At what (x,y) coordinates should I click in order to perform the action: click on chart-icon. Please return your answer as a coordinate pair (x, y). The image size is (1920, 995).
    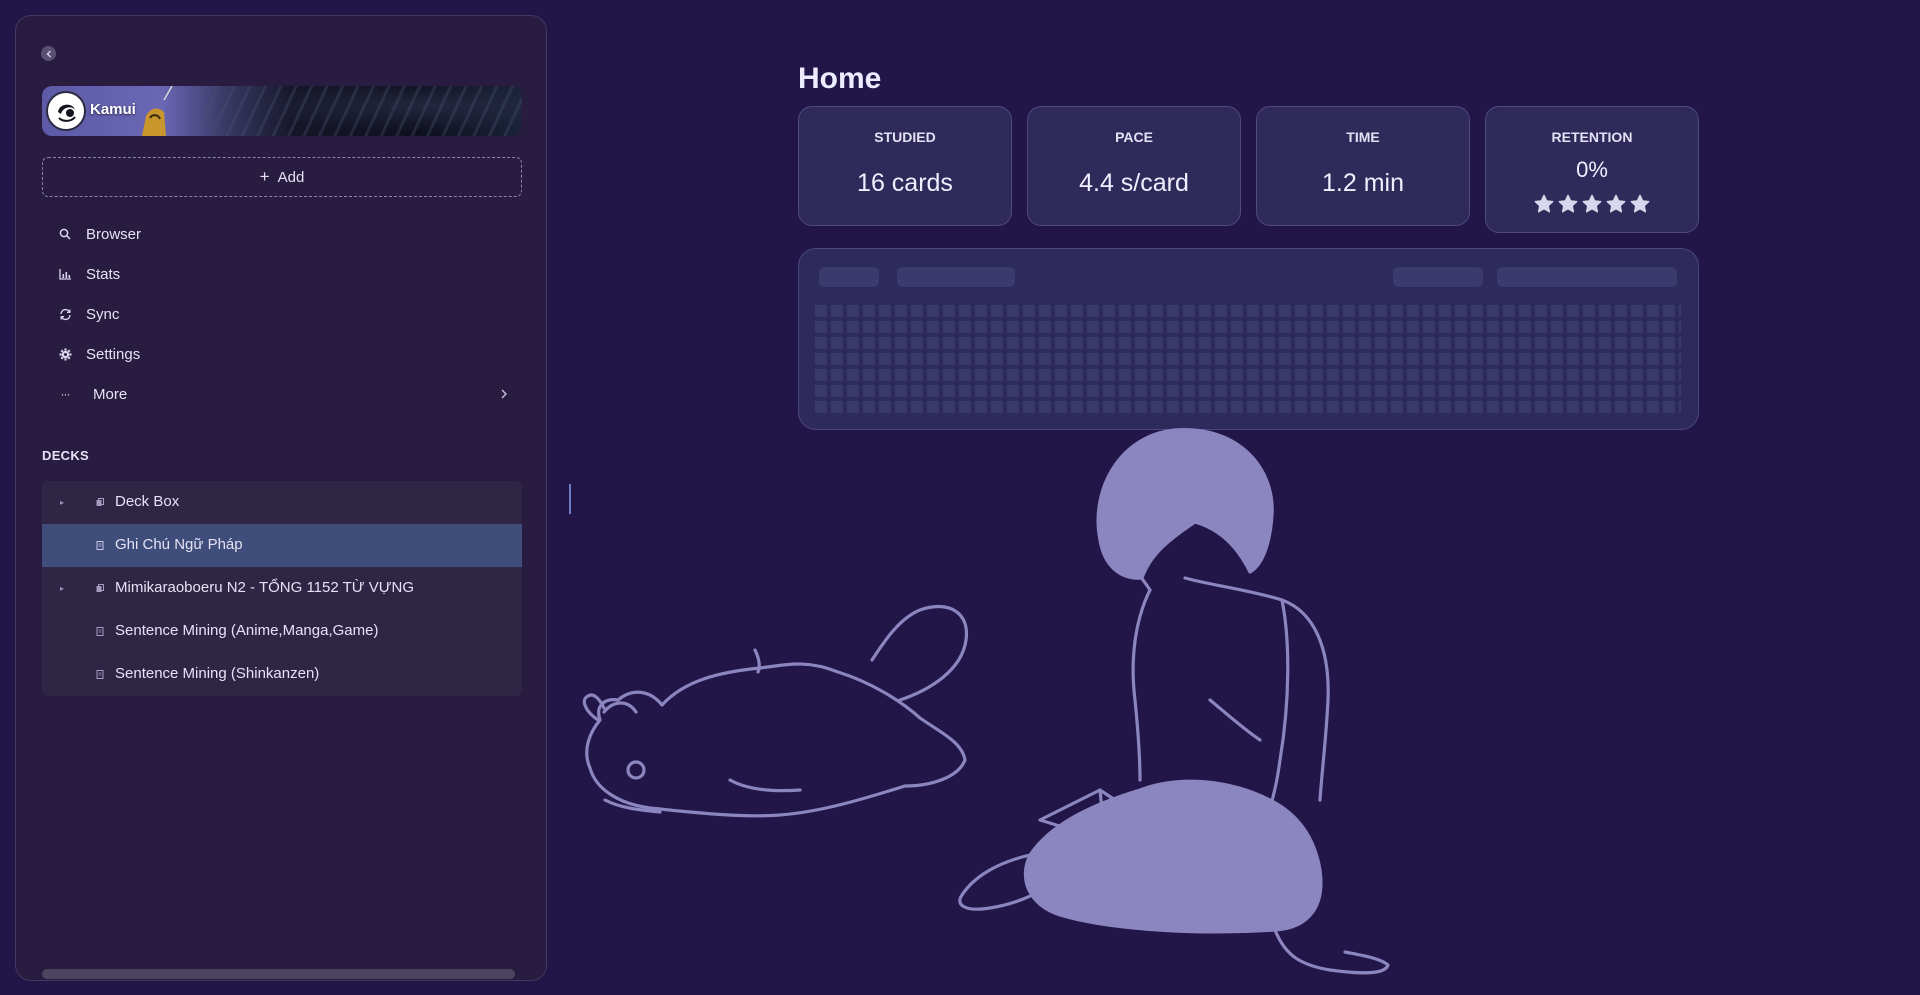
    Looking at the image, I should click on (65, 274).